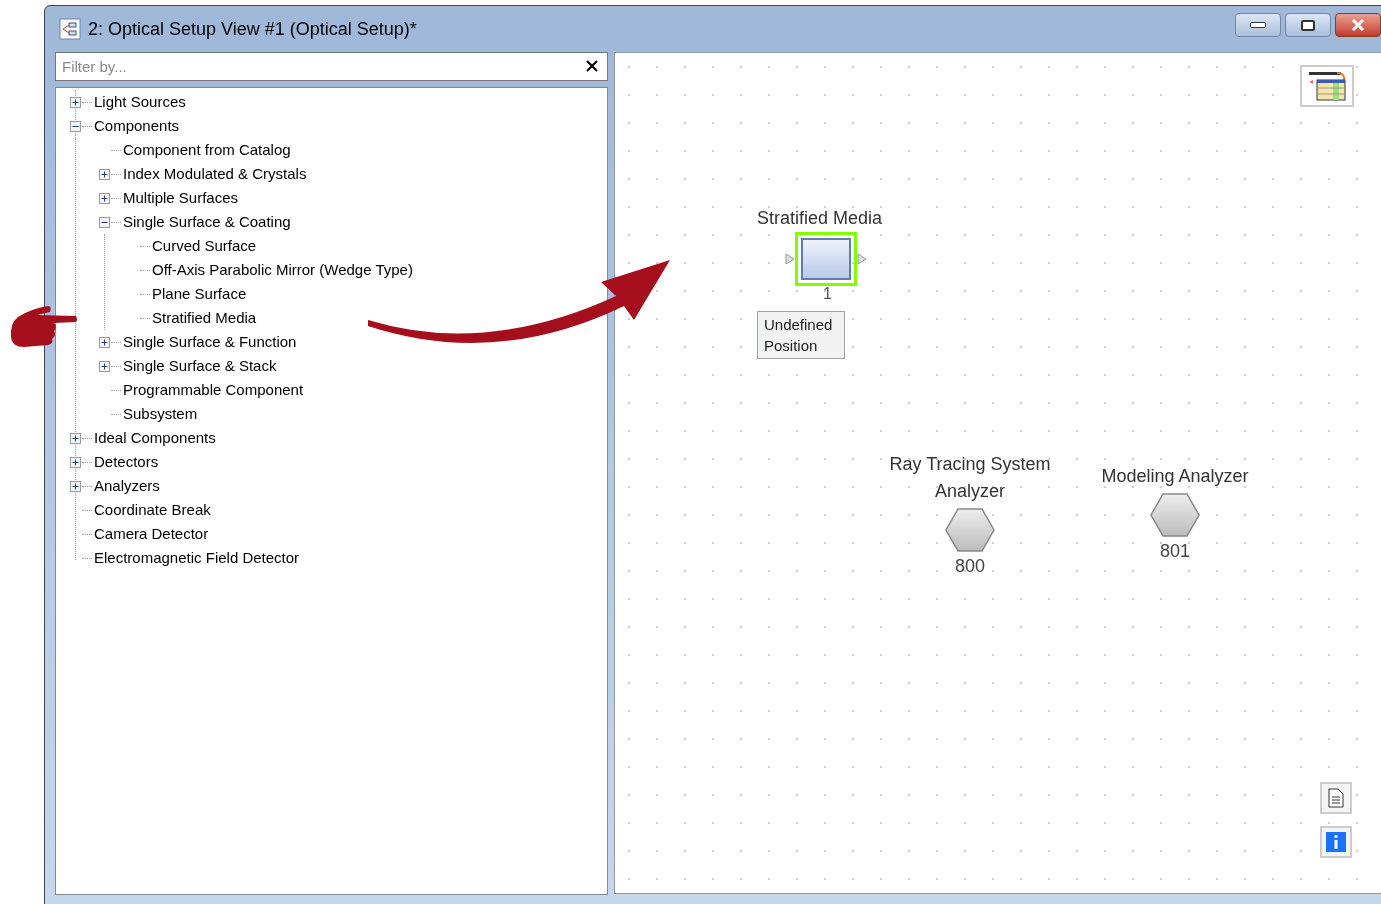  I want to click on output-port-icon, so click(862, 259).